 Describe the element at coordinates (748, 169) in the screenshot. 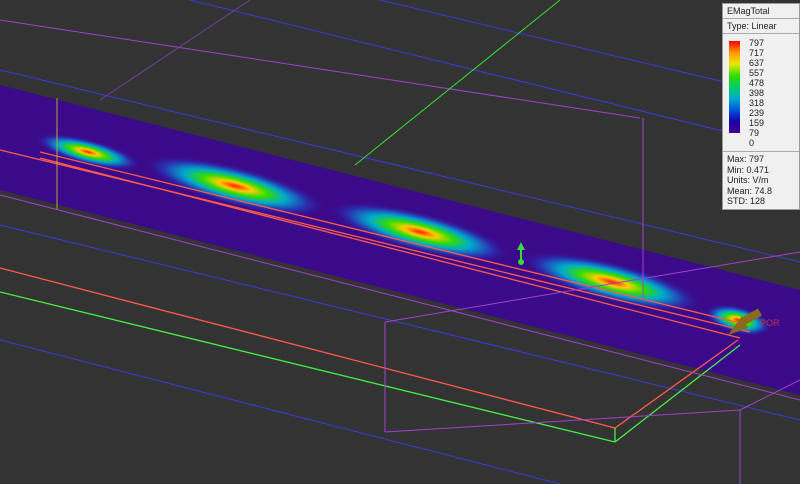

I see `stat-min: Min: 0.471` at that location.